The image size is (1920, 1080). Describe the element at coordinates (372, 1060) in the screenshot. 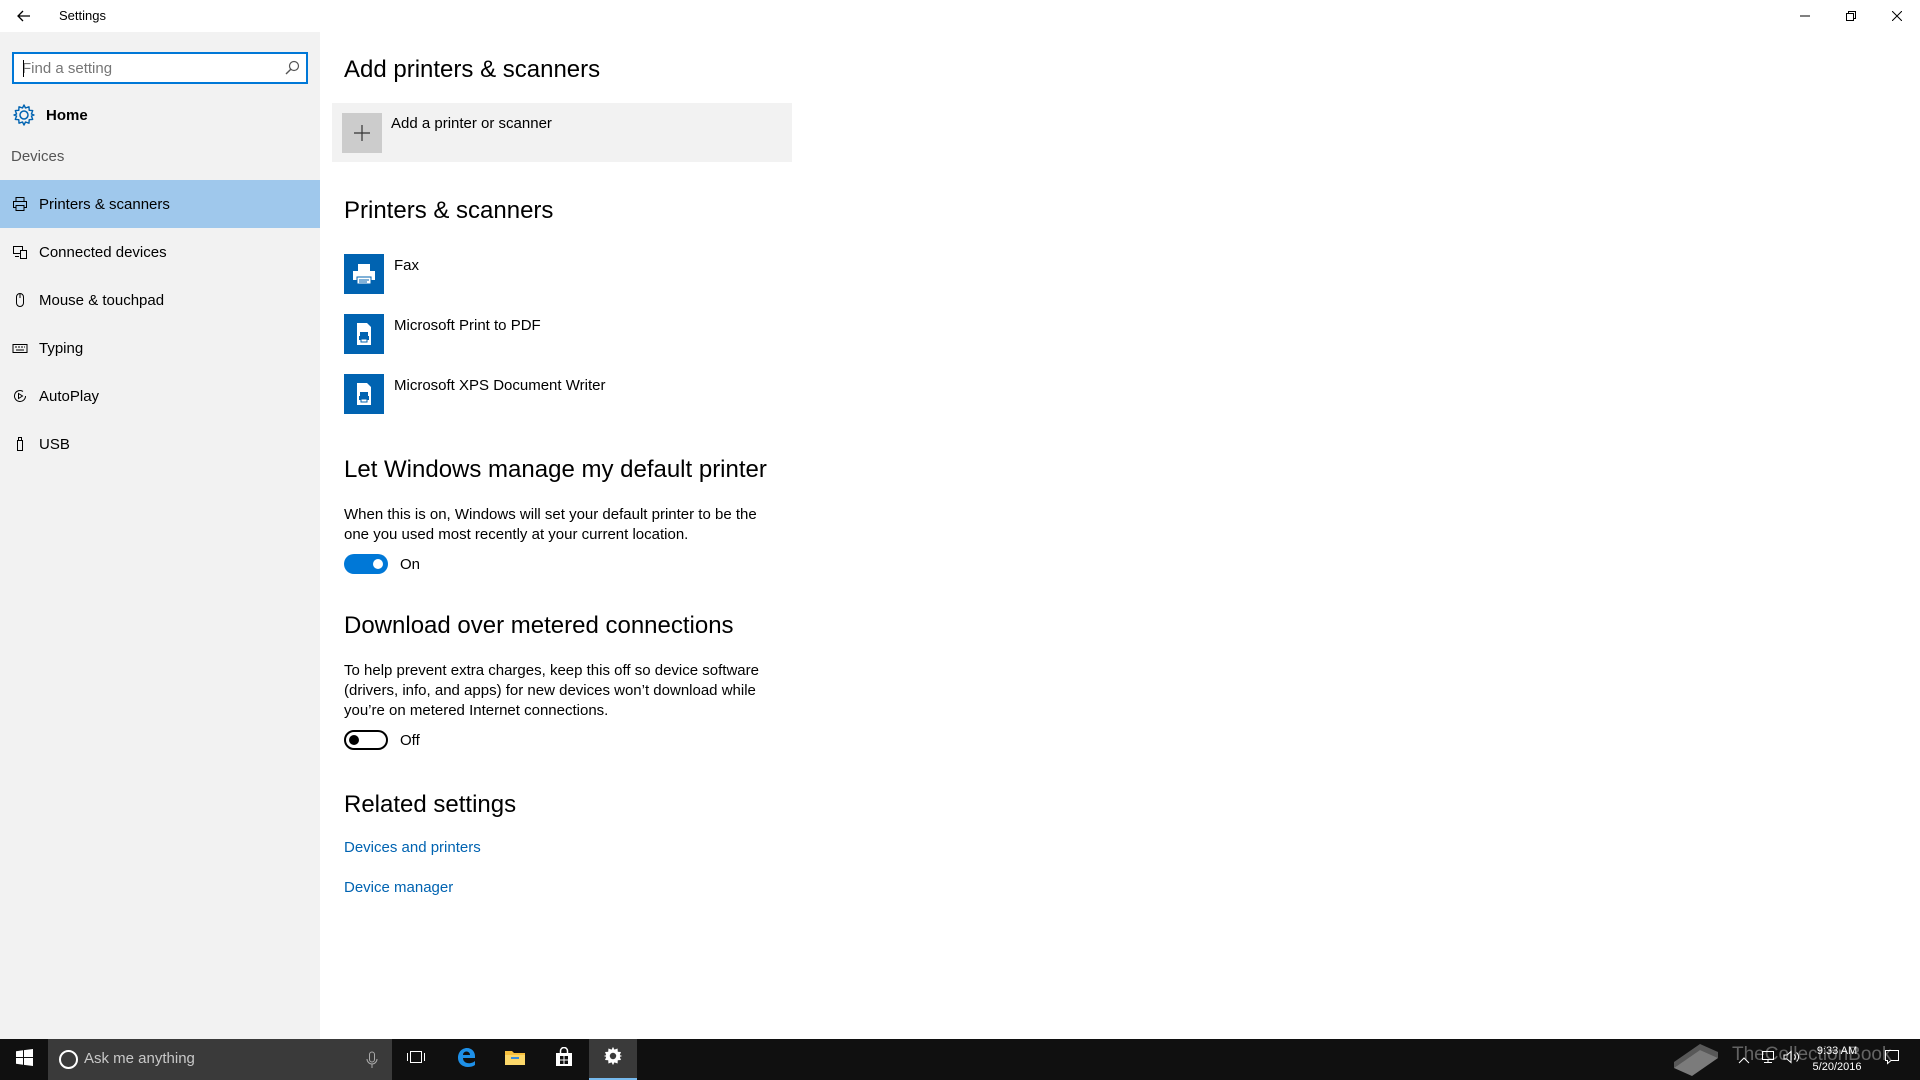

I see `microphone-icon` at that location.